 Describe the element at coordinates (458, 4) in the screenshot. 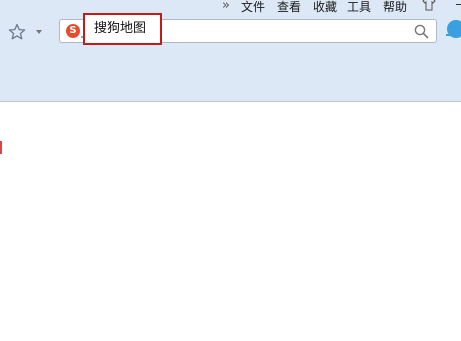

I see `minimize-icon` at that location.